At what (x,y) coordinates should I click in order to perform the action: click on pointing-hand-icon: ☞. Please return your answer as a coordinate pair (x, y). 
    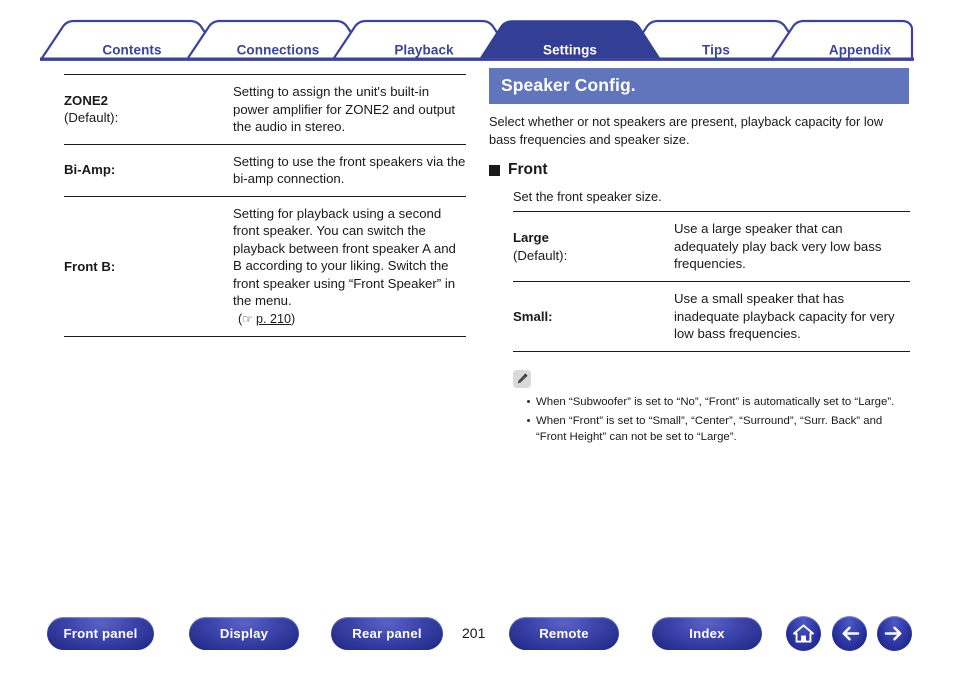
    Looking at the image, I should click on (247, 319).